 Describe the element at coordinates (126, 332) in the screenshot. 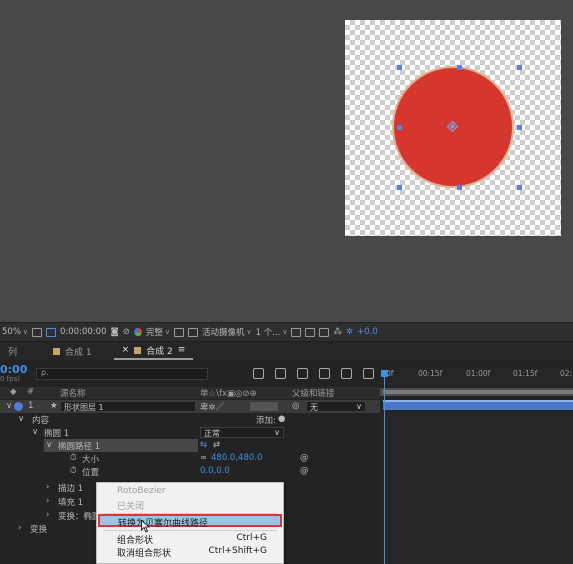

I see `show-channel-icon: ⊘` at that location.